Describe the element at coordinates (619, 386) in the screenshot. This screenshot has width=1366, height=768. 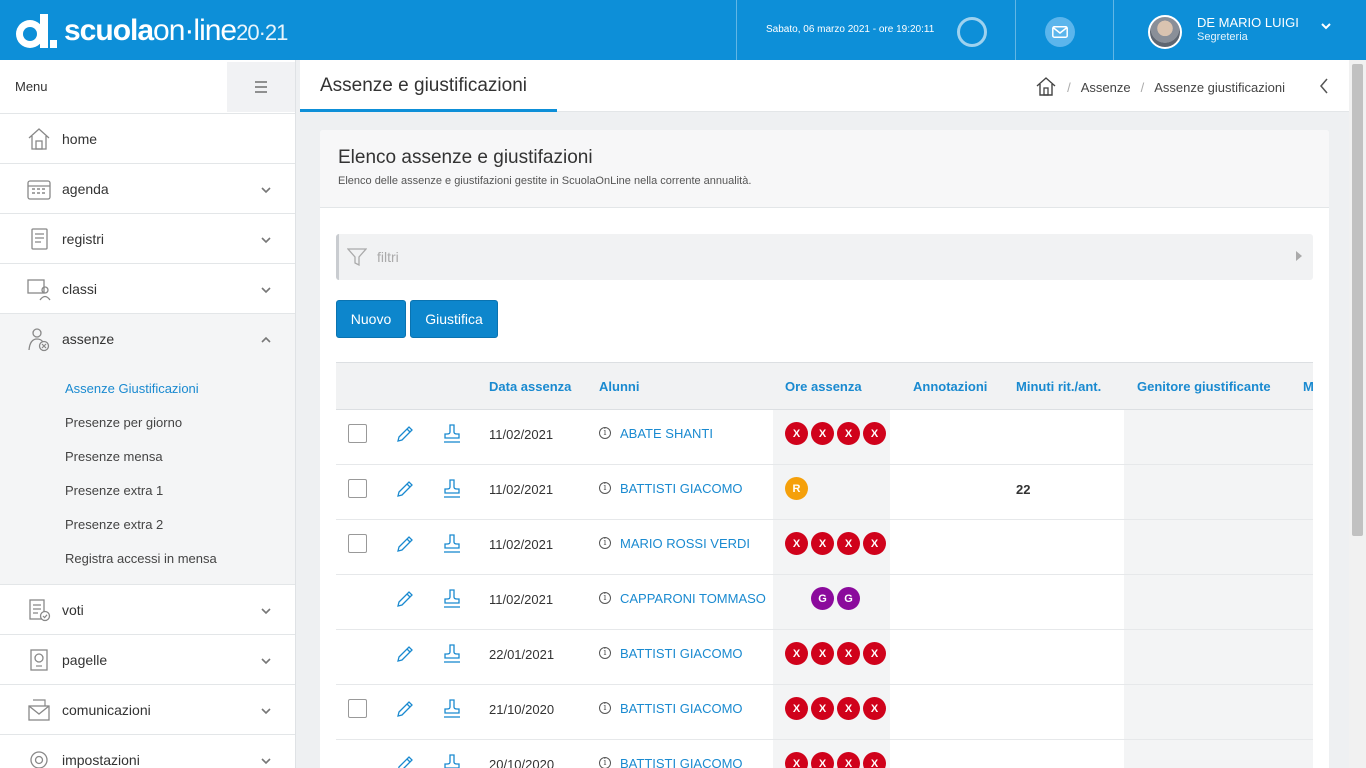
I see `col-alunni: Alunni` at that location.